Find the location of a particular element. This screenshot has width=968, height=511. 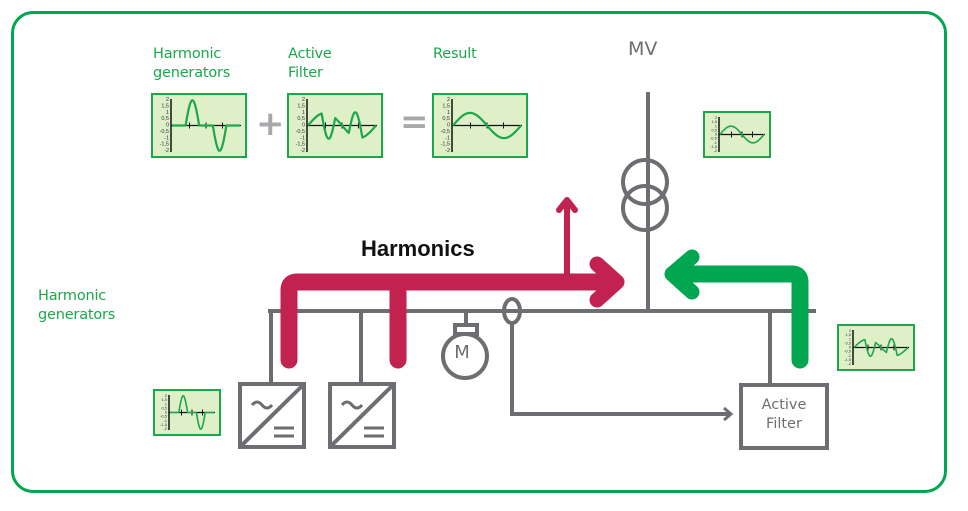

converter-1-ac-symbol is located at coordinates (262, 405).